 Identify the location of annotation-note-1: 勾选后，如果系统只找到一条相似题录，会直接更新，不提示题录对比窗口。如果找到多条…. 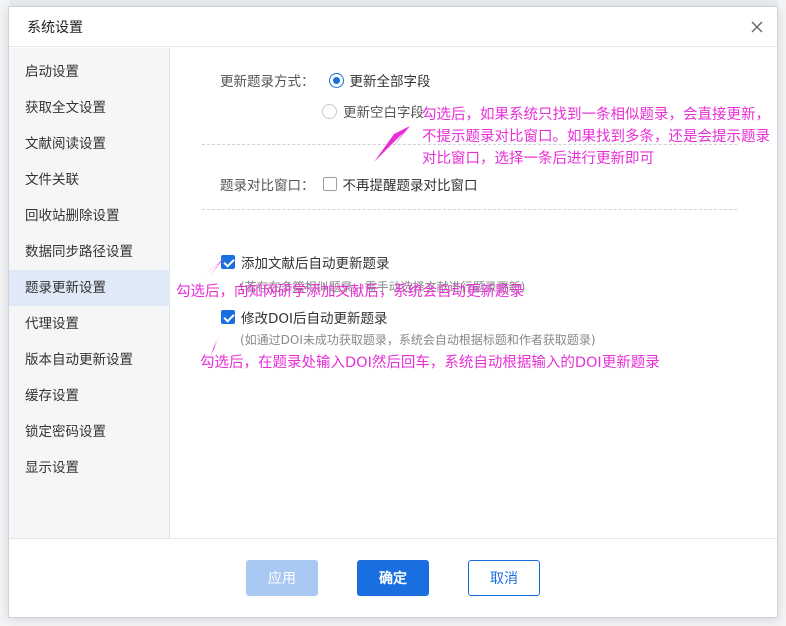
(596, 137).